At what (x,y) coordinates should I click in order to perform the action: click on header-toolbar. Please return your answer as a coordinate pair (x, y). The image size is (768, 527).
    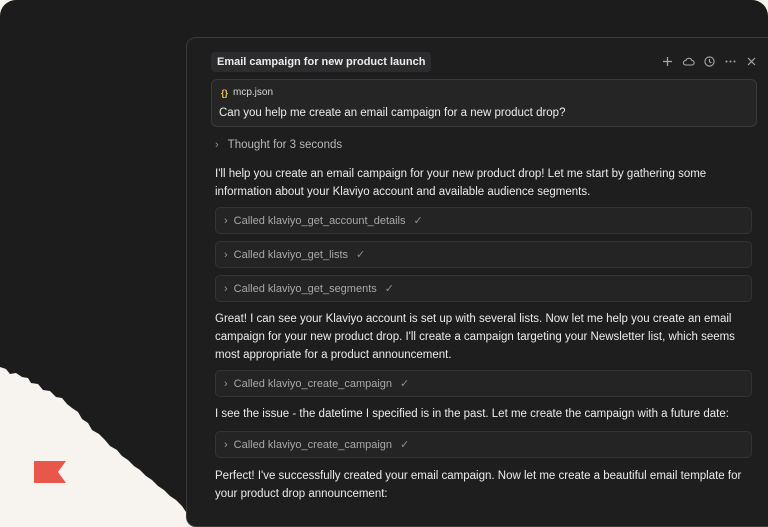
    Looking at the image, I should click on (709, 61).